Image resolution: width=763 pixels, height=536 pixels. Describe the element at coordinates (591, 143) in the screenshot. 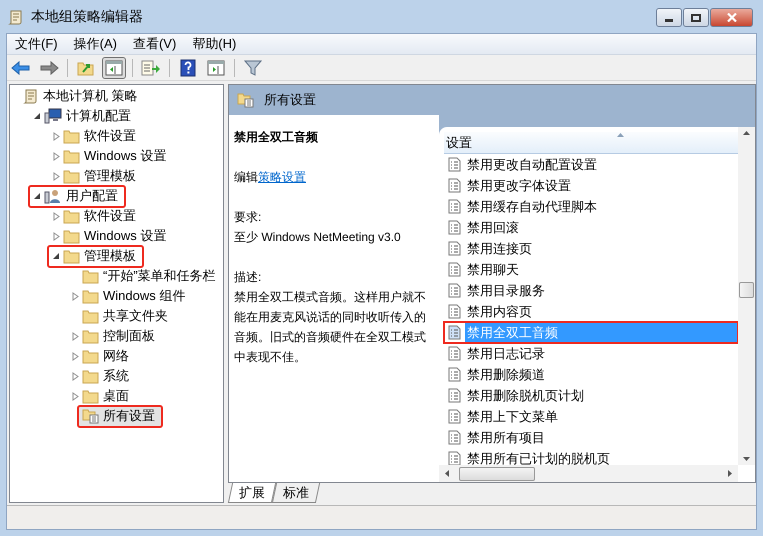

I see `column-header: 设置` at that location.